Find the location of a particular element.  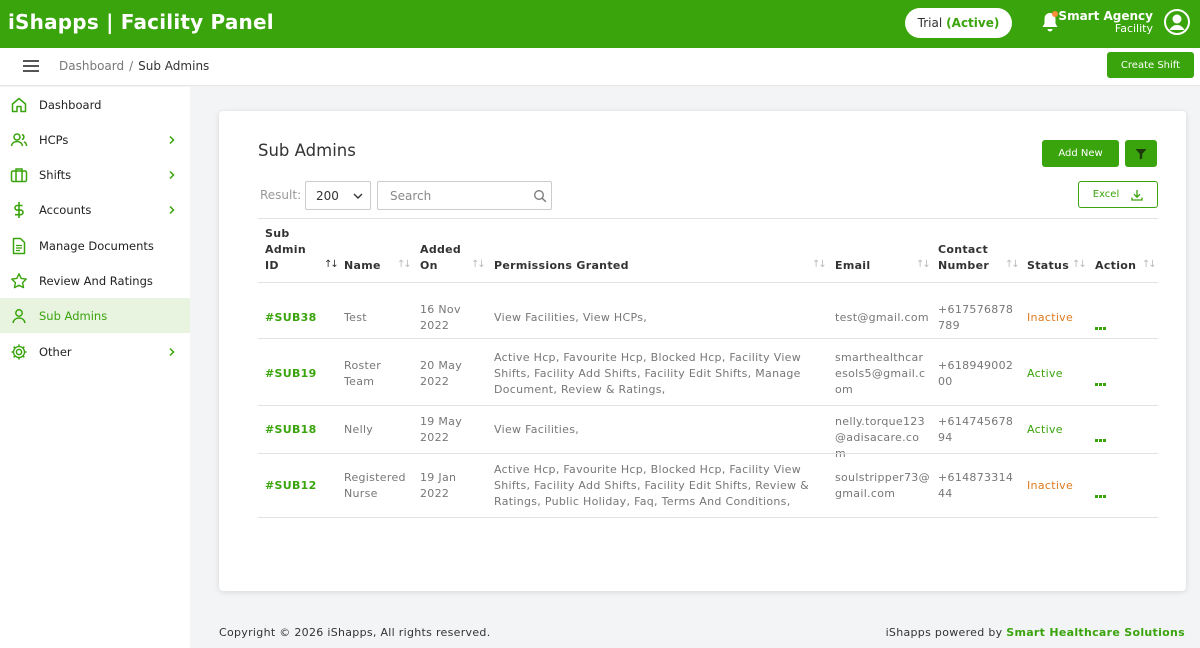

column-header-added-on: Added On is located at coordinates (442, 258).